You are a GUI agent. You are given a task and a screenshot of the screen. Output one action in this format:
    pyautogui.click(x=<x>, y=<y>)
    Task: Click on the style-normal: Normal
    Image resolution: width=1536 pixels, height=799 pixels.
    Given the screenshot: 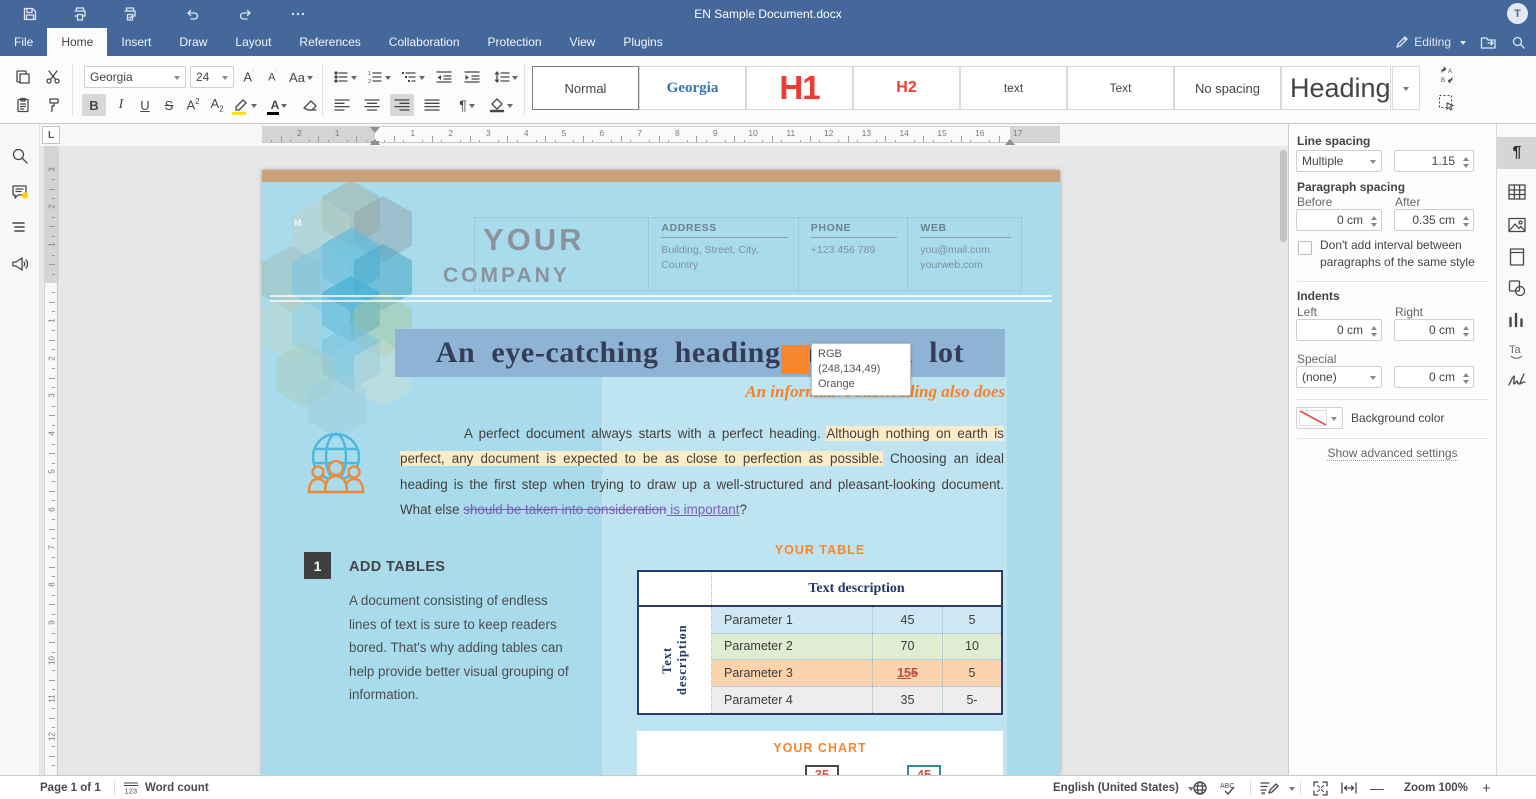 What is the action you would take?
    pyautogui.click(x=585, y=88)
    